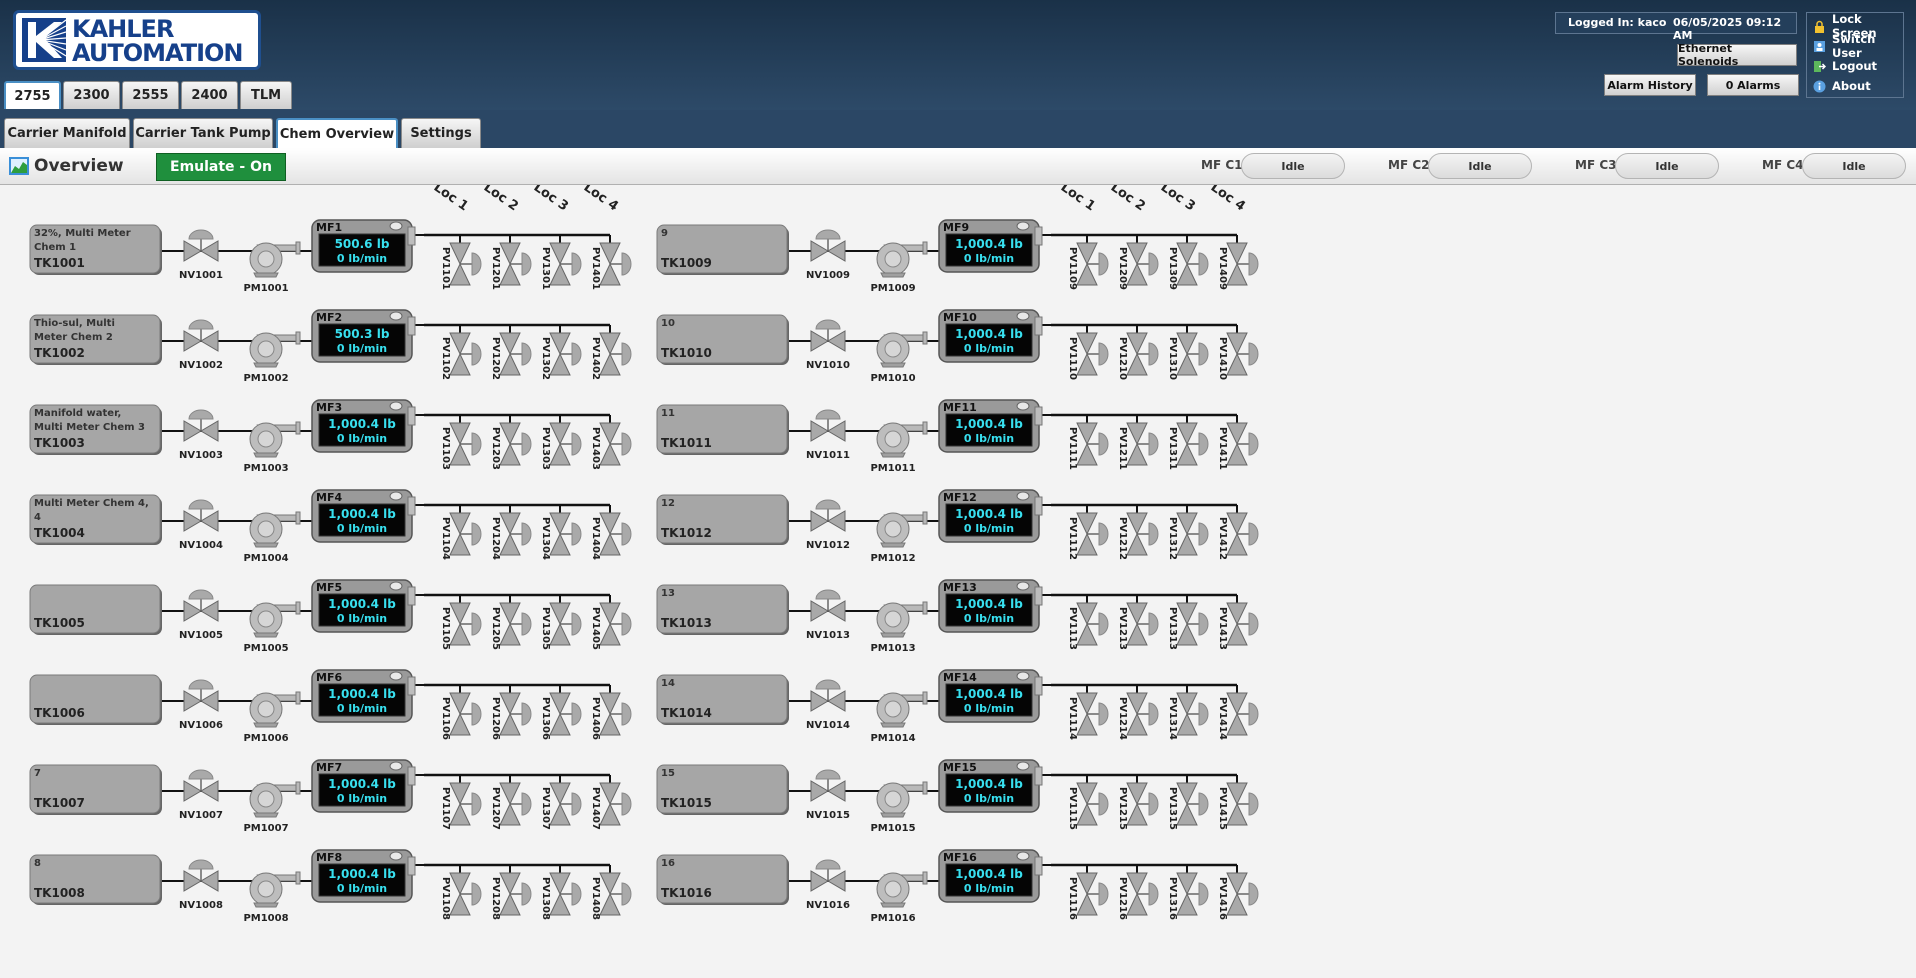 The width and height of the screenshot is (1916, 978). I want to click on needle-valve-nv1006, so click(201, 695).